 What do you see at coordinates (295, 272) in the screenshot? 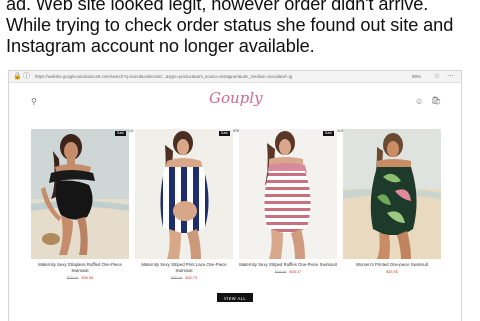
I see `sale-price: $35.37` at bounding box center [295, 272].